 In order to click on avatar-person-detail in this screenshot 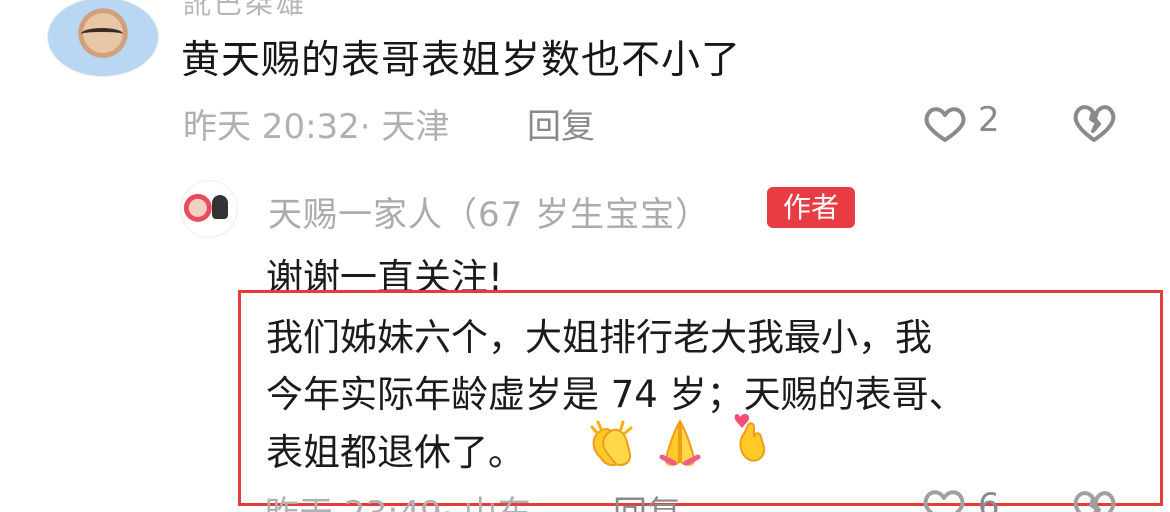, I will do `click(220, 207)`.